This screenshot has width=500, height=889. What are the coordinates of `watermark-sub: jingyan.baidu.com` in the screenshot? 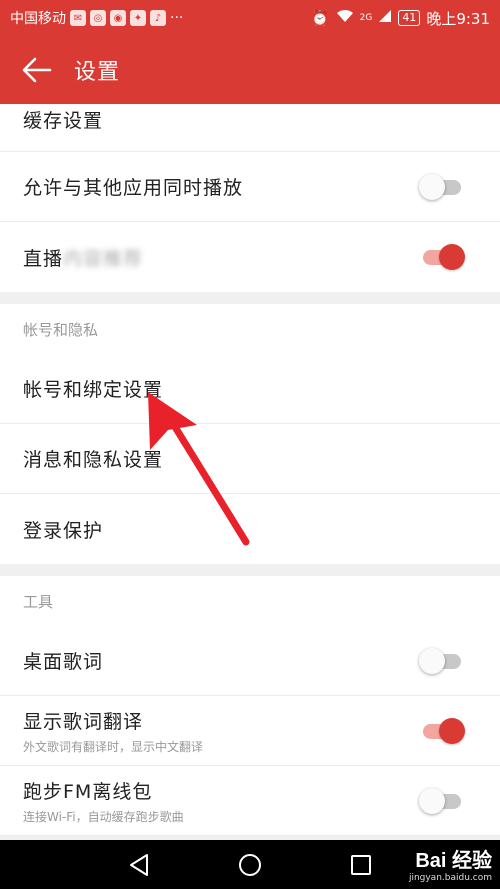 It's located at (450, 878).